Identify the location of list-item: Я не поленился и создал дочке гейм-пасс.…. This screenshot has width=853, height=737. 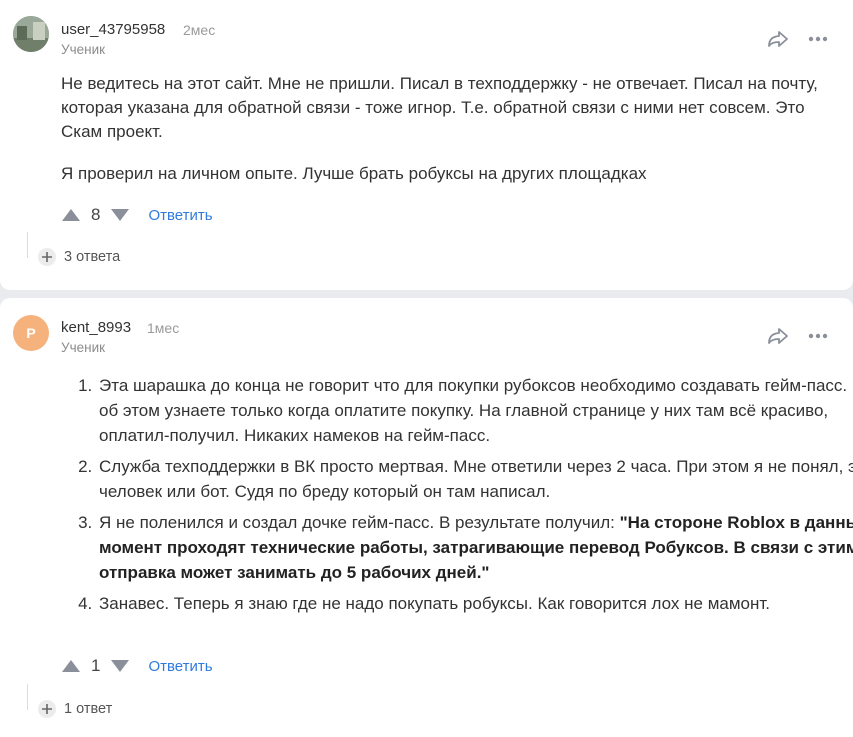
(475, 547).